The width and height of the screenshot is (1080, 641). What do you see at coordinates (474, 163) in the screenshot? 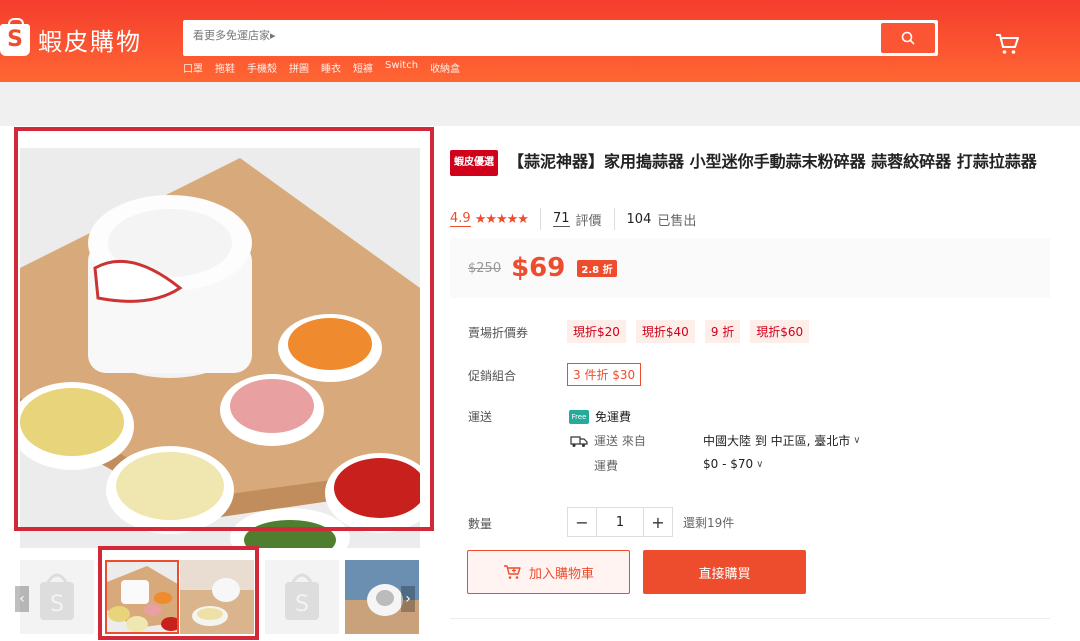
I see `preferred-badge: 蝦皮優選` at bounding box center [474, 163].